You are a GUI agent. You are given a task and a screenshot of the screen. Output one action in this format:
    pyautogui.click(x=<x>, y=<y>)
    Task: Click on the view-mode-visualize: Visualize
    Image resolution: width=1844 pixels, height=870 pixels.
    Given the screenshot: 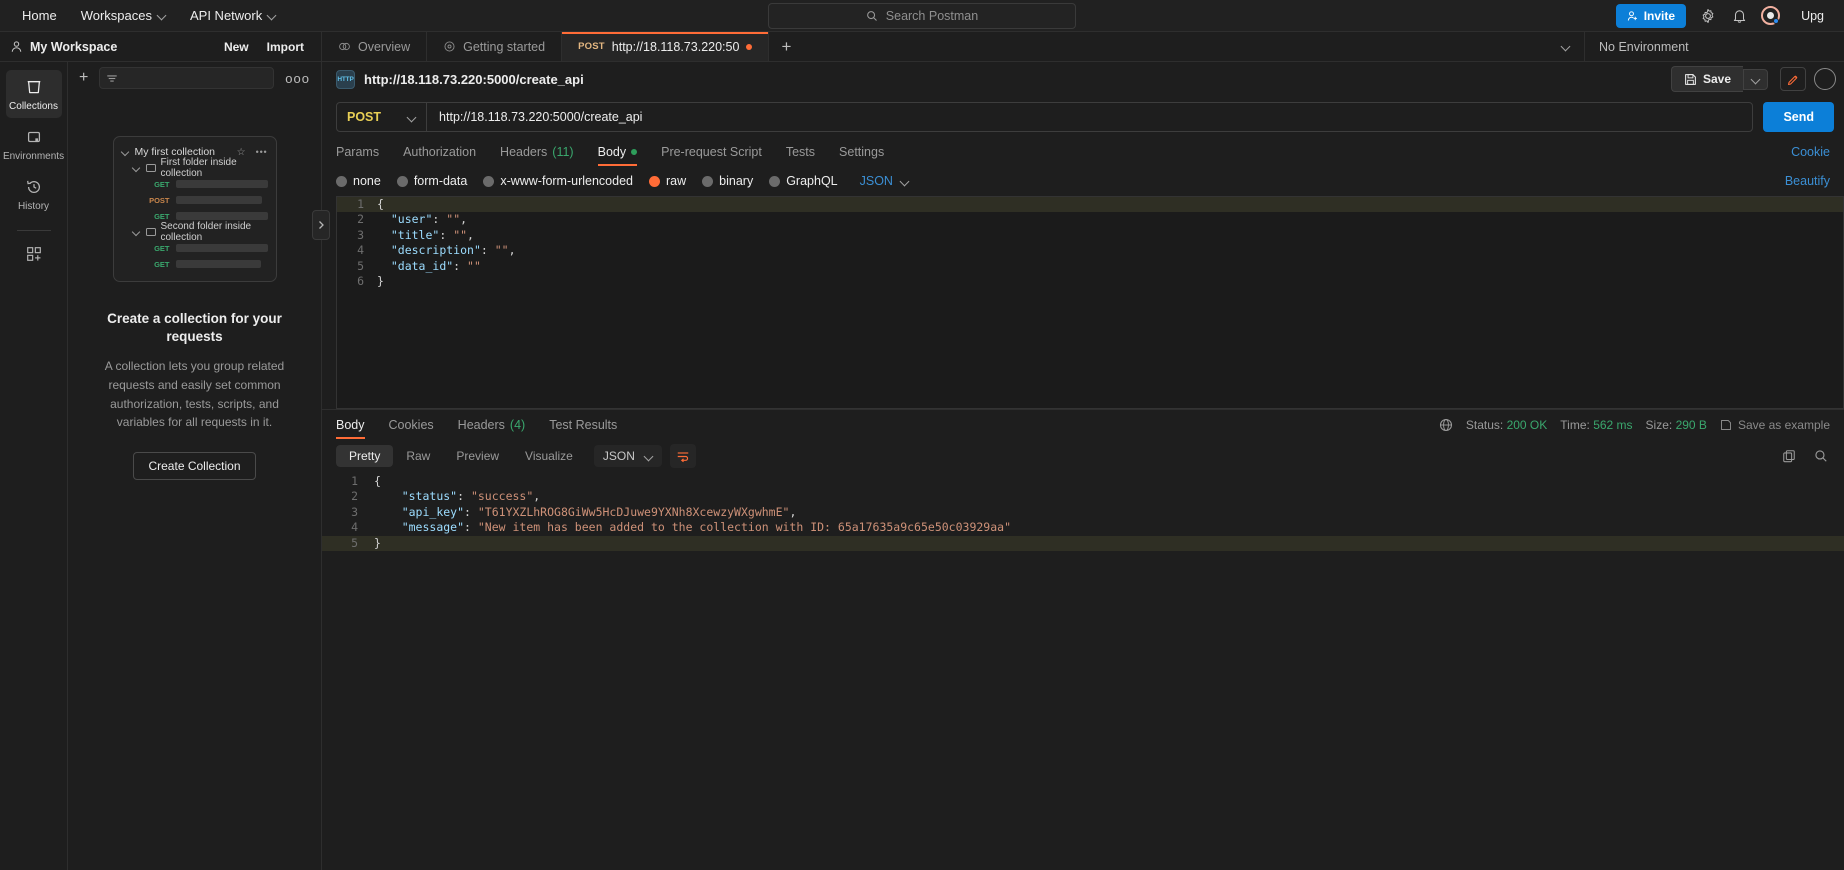 What is the action you would take?
    pyautogui.click(x=549, y=456)
    